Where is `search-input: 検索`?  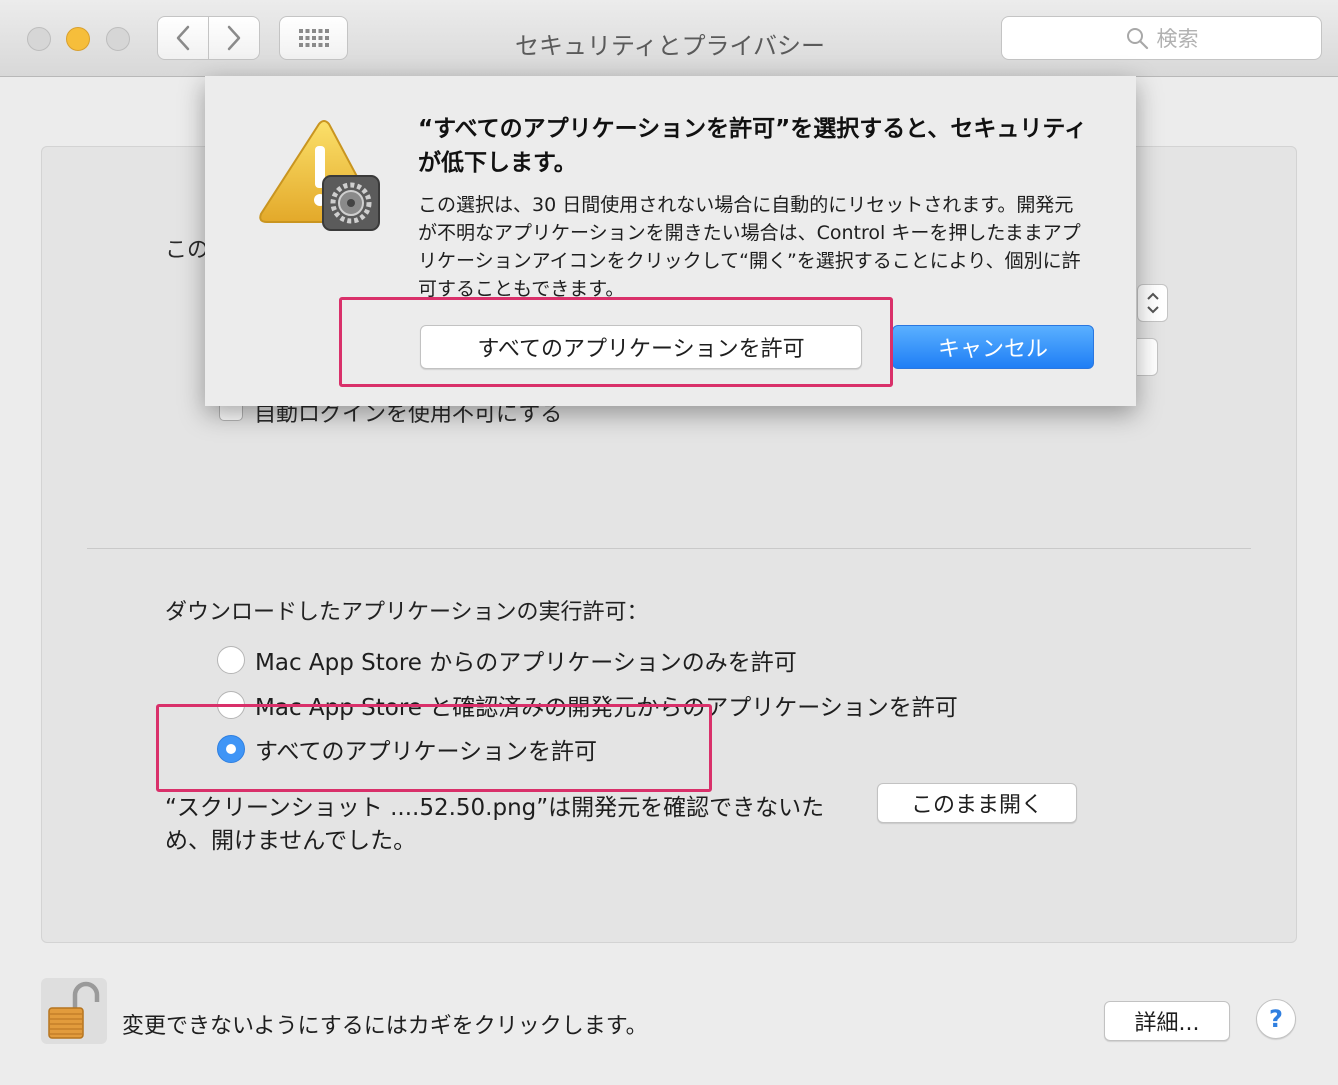 search-input: 検索 is located at coordinates (1161, 38).